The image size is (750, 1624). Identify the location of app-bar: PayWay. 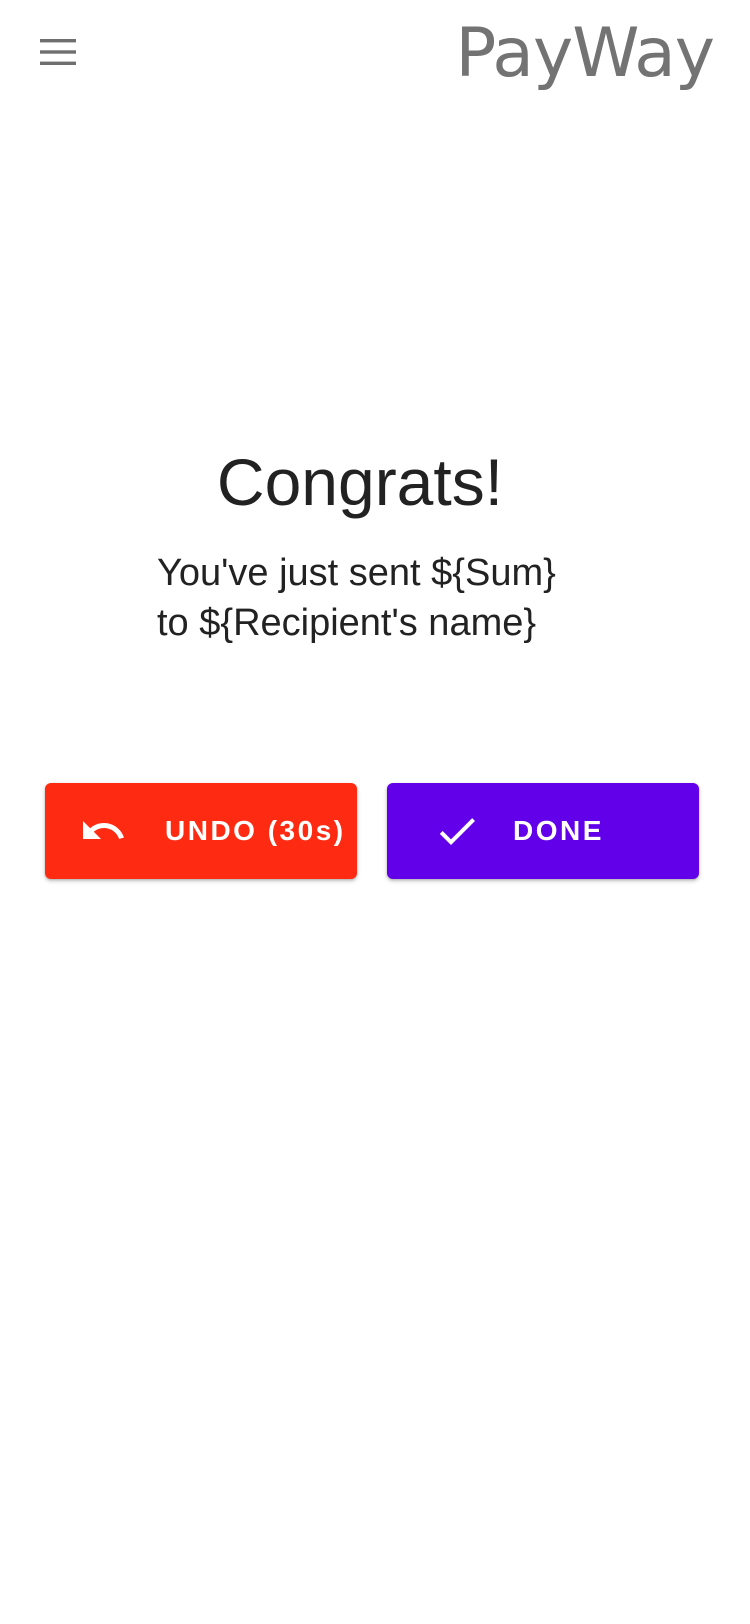
(375, 55).